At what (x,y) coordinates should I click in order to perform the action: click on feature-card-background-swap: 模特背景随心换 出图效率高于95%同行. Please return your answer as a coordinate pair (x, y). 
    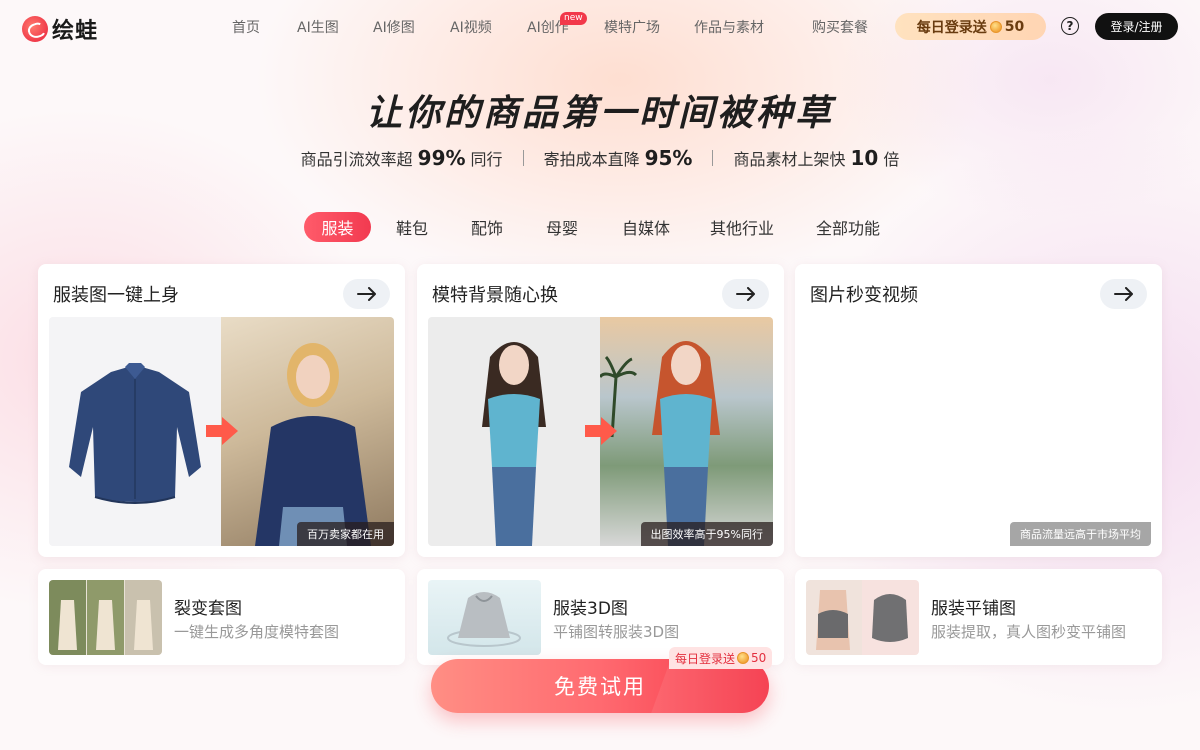
    Looking at the image, I should click on (600, 410).